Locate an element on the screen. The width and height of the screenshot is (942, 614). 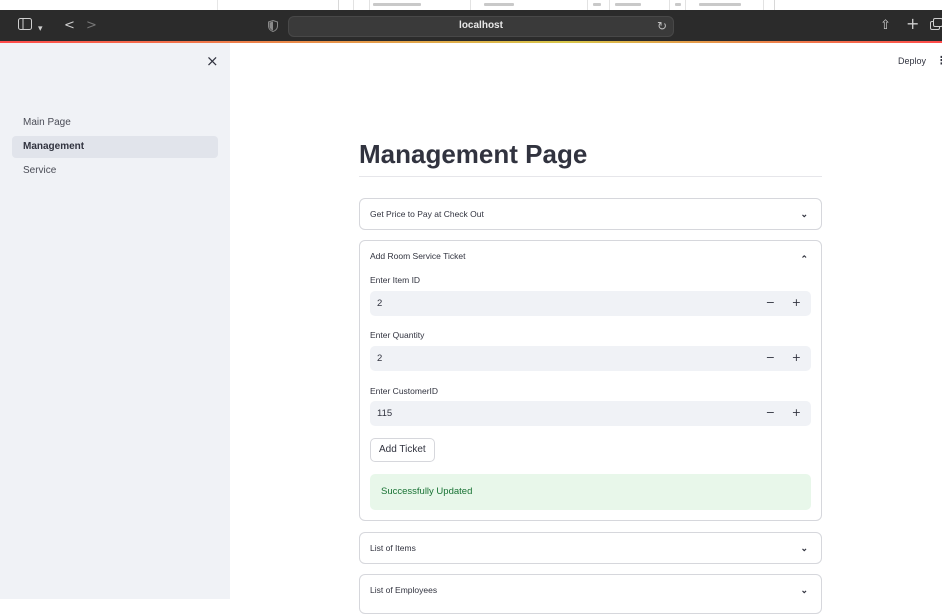
url-text: localhost is located at coordinates (481, 25).